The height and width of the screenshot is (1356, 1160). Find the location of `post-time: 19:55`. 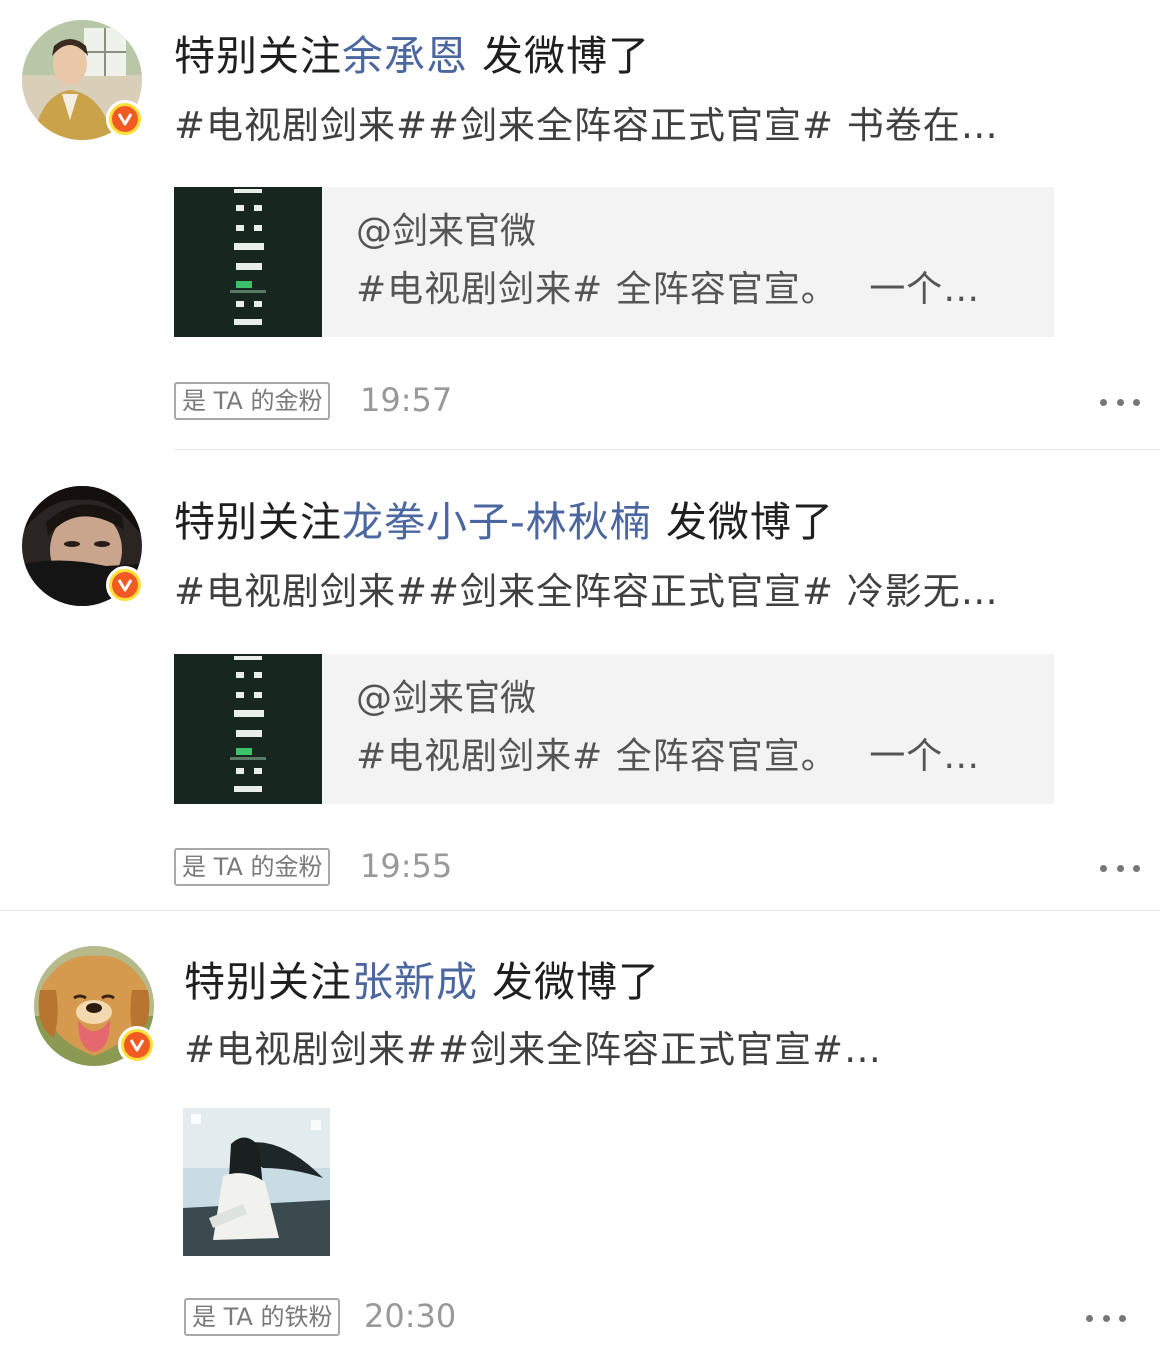

post-time: 19:55 is located at coordinates (406, 866).